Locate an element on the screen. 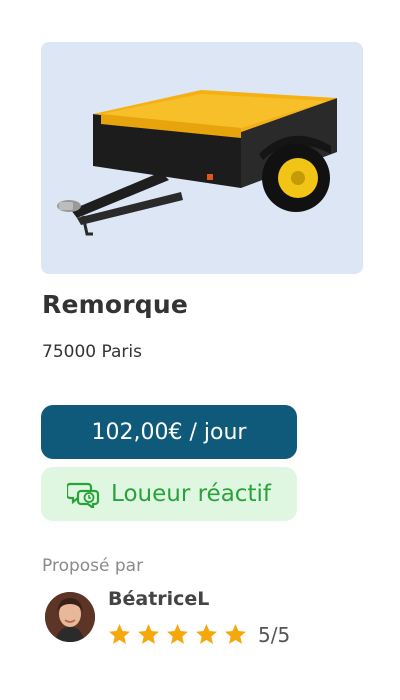  proposed-by-label: Proposé par is located at coordinates (93, 566).